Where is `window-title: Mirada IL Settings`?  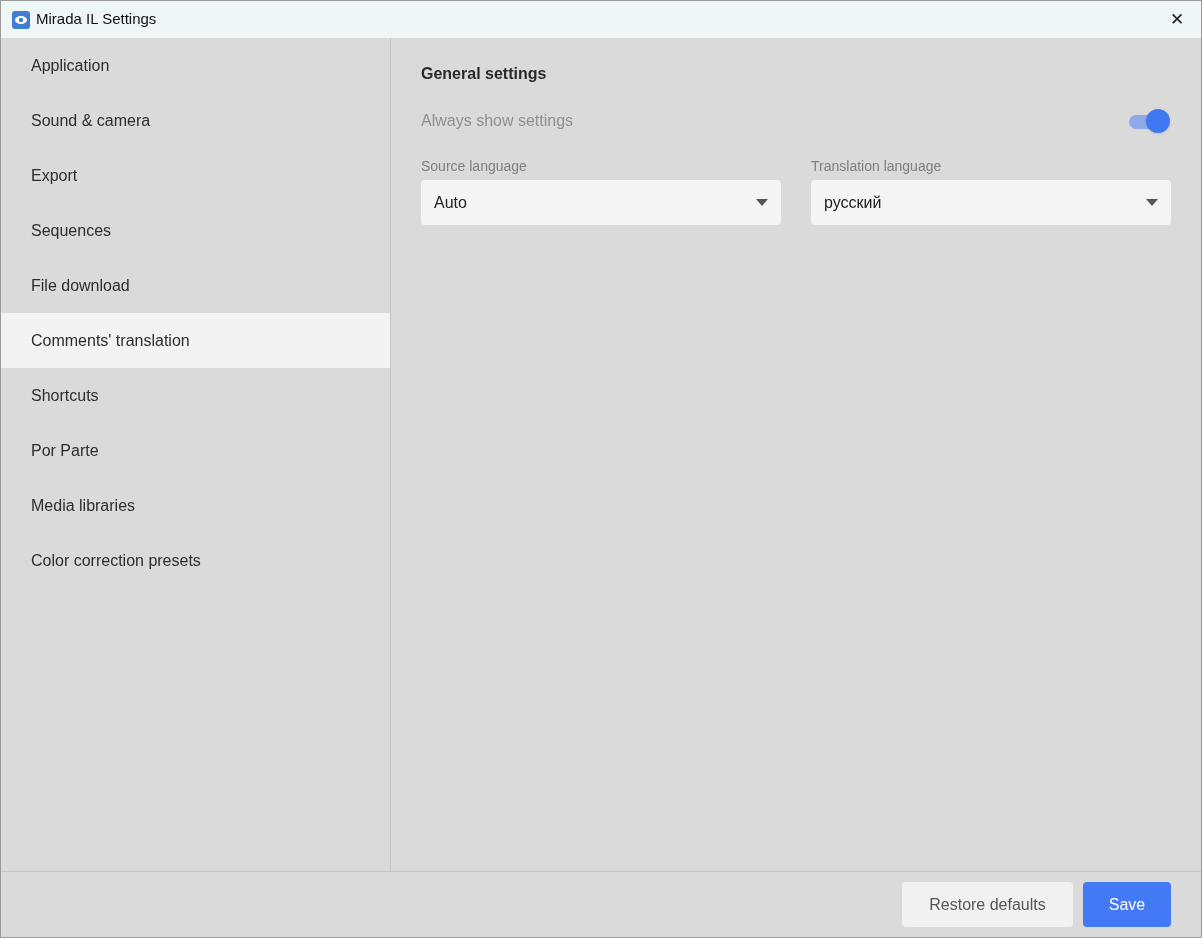
window-title: Mirada IL Settings is located at coordinates (96, 19).